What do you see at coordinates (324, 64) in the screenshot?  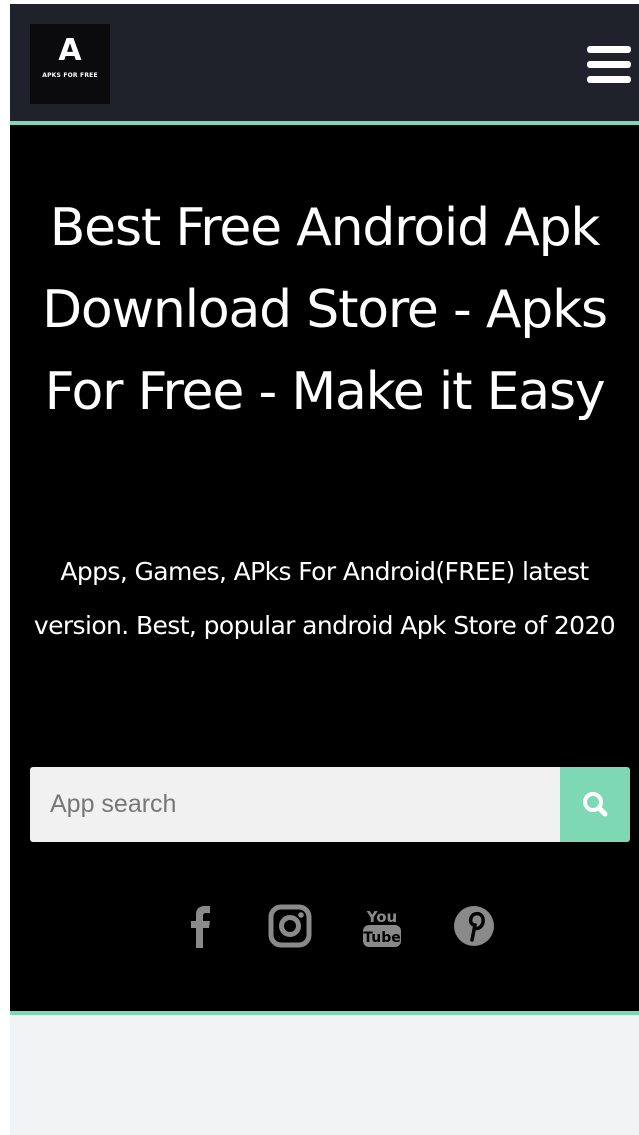 I see `site-header: A APKS FOR FREE` at bounding box center [324, 64].